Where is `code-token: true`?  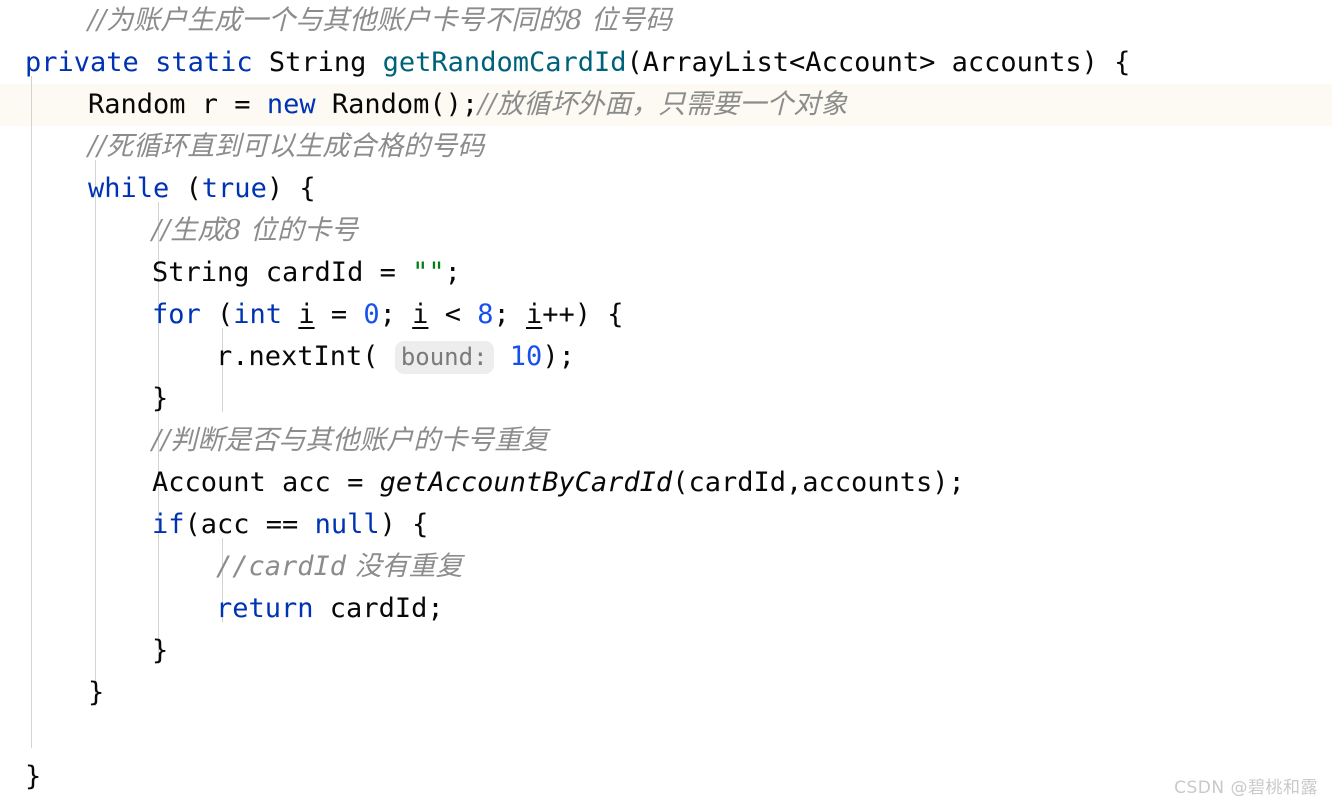
code-token: true is located at coordinates (234, 188).